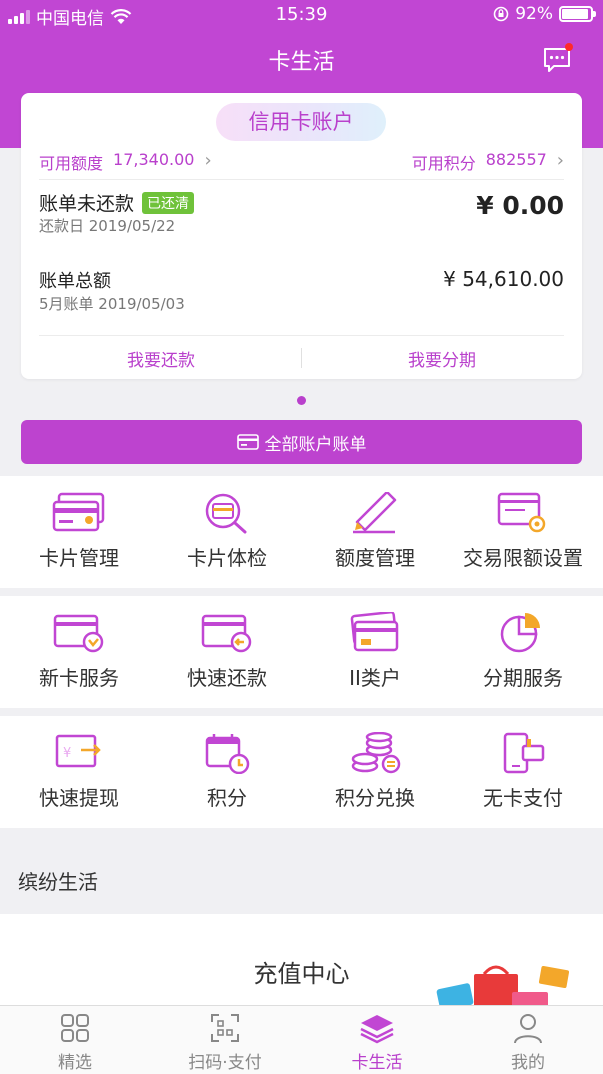  What do you see at coordinates (71, 163) in the screenshot?
I see `available-credit-label: 可用额度` at bounding box center [71, 163].